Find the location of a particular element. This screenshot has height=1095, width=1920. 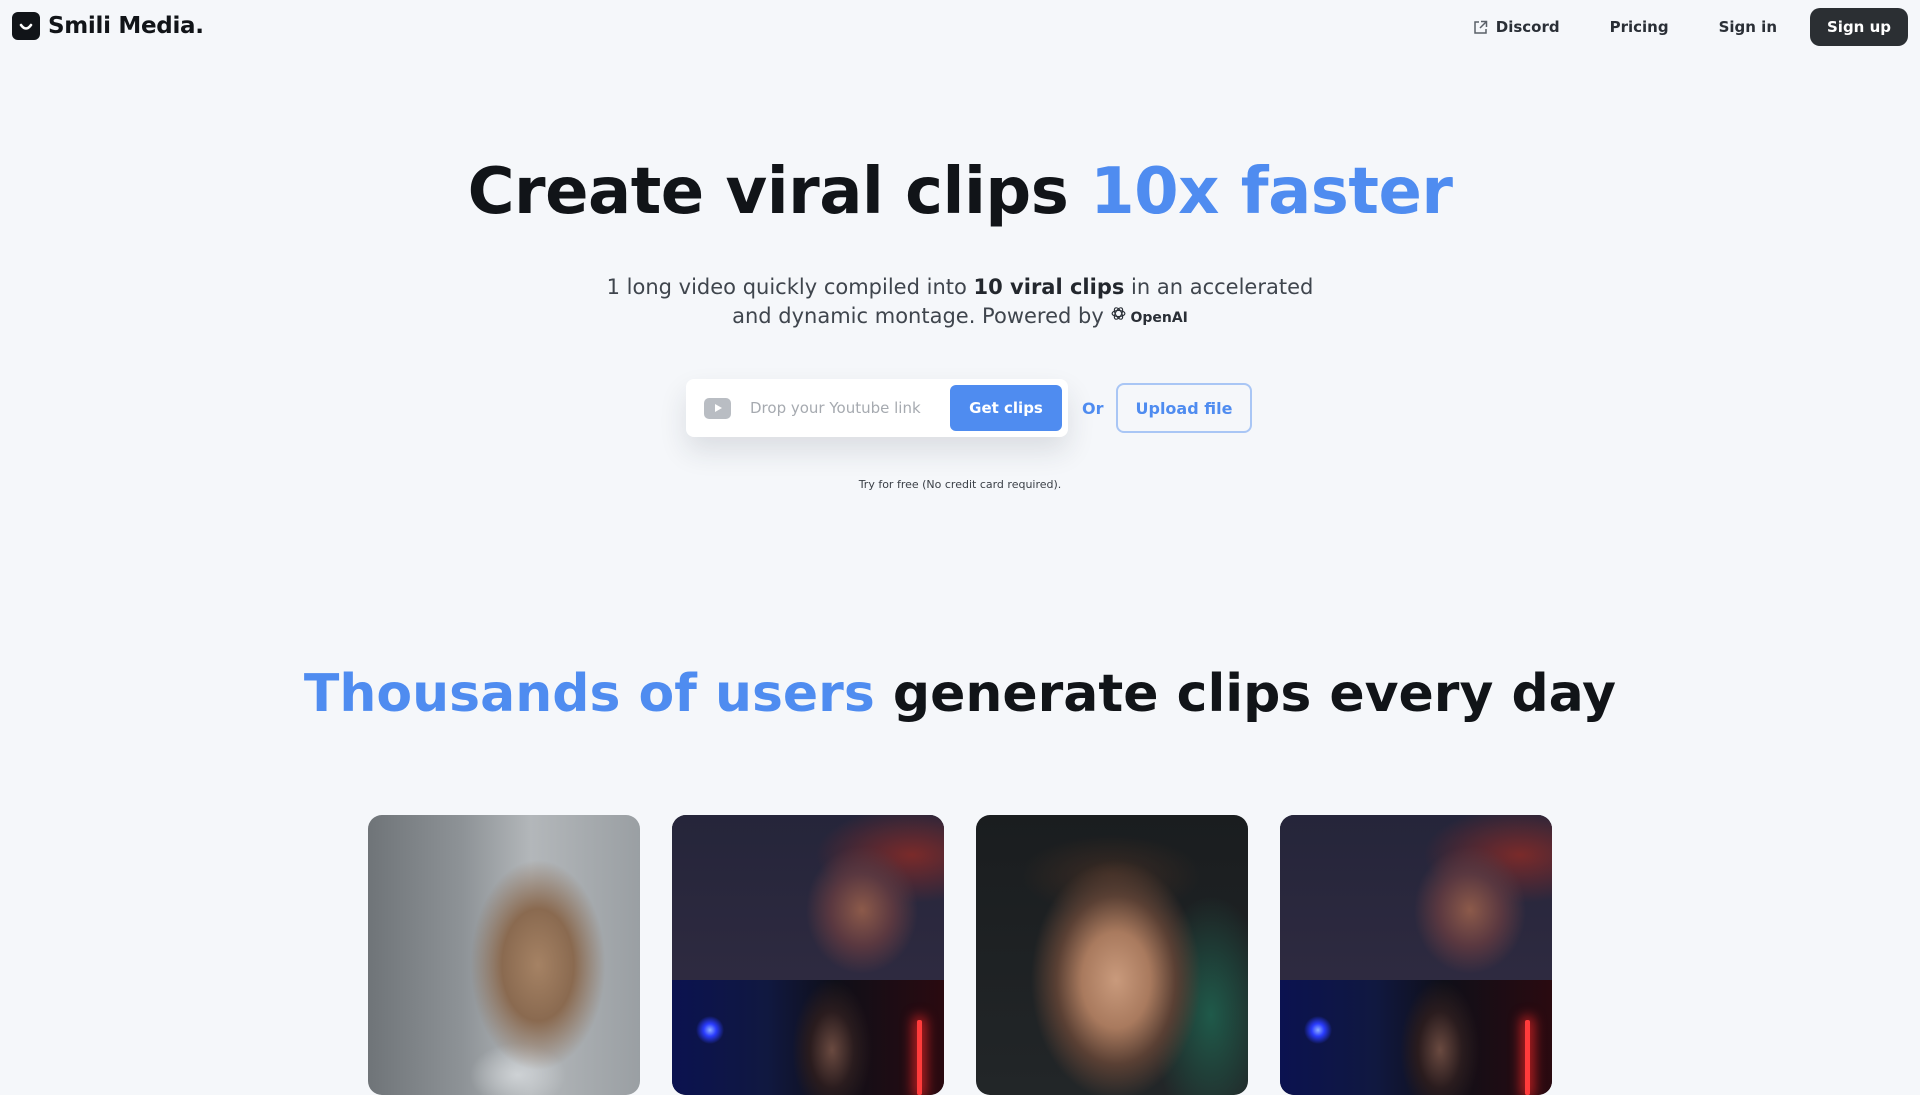

hero-title: Create viral clips 10x faster is located at coordinates (960, 192).